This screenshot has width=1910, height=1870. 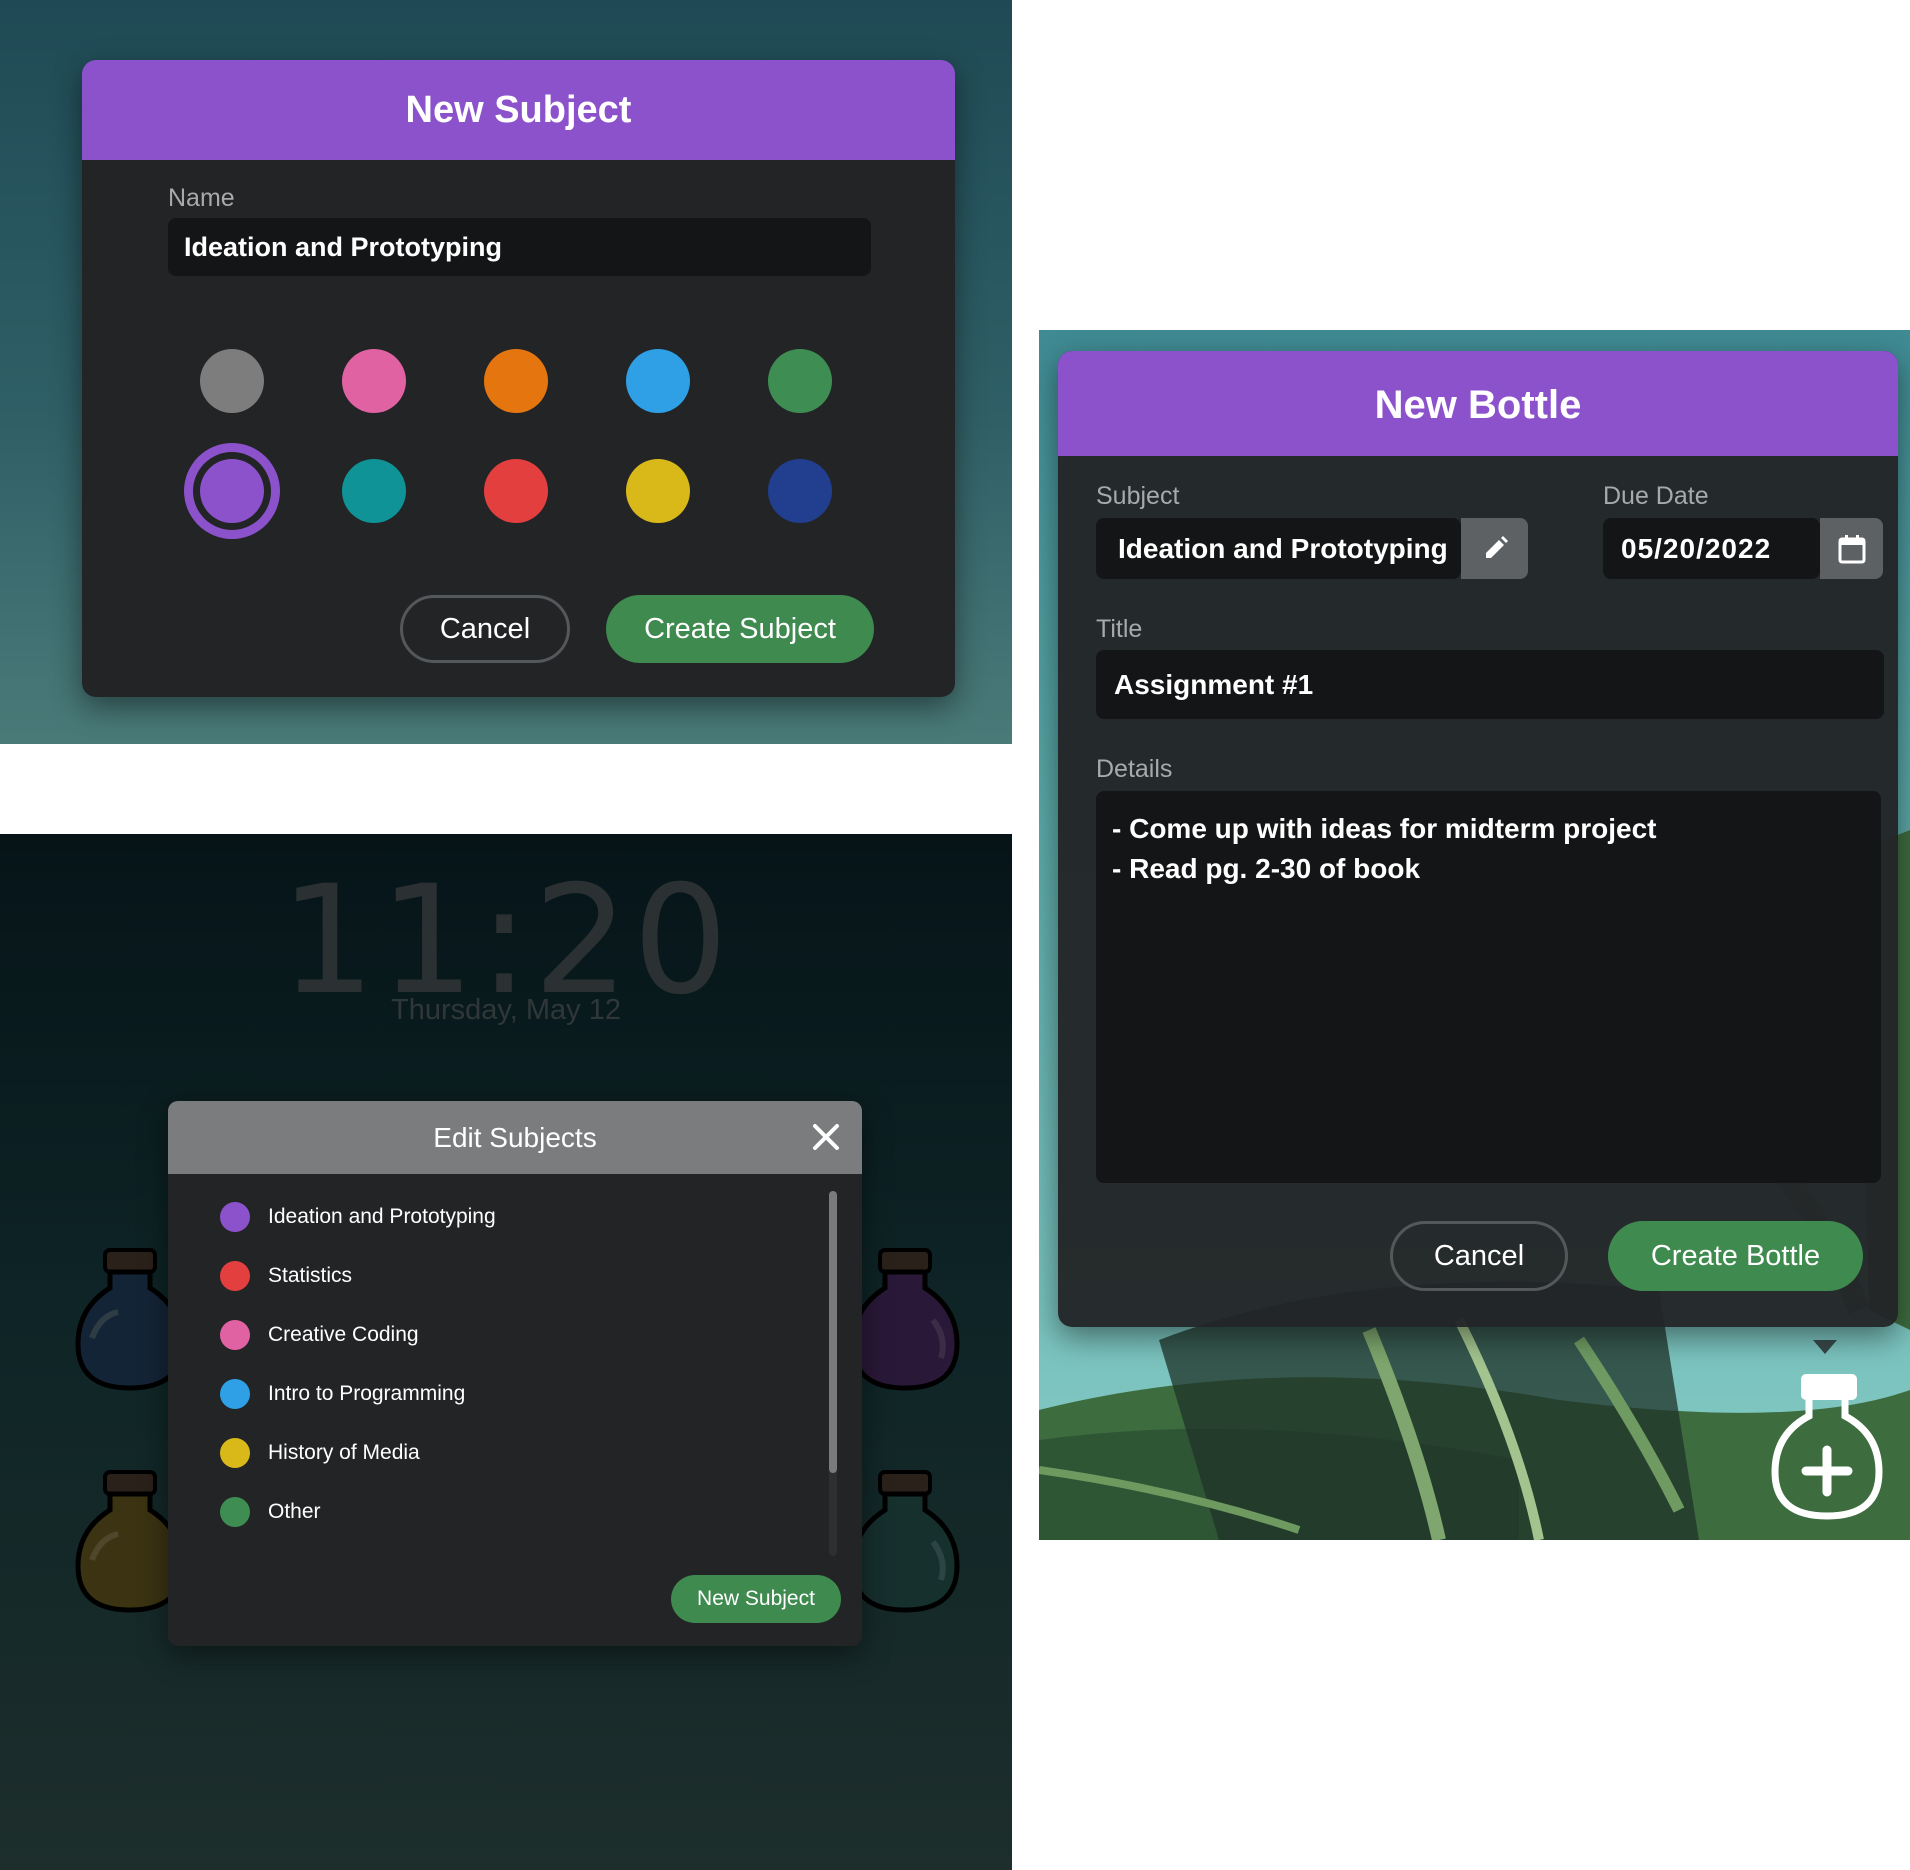 I want to click on color-swatch-yellow, so click(x=658, y=491).